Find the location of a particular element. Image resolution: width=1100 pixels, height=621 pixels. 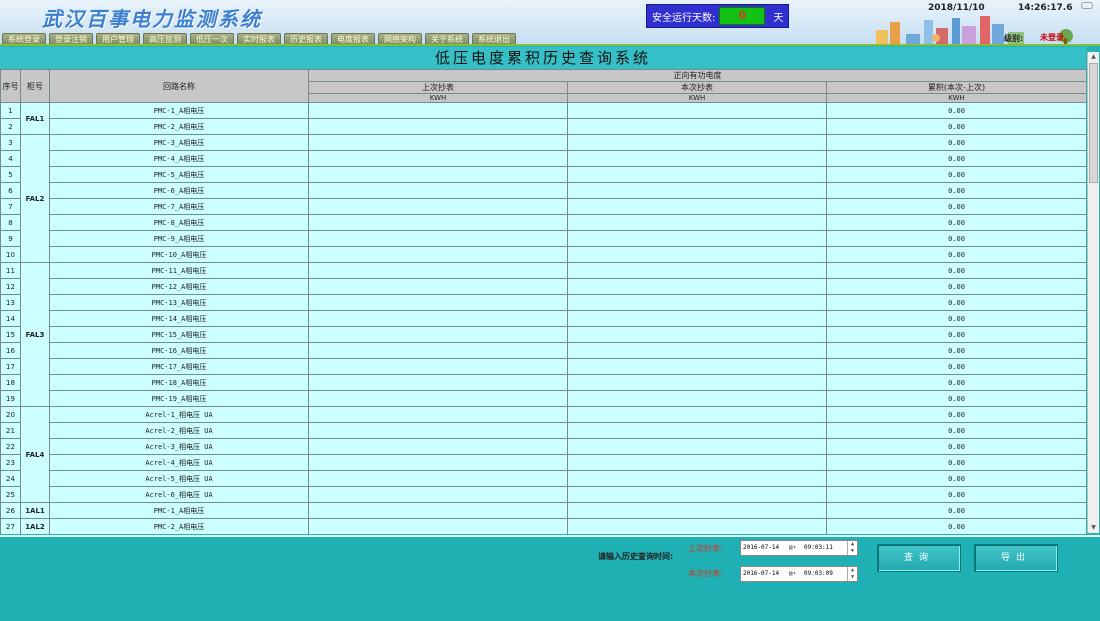

row-circuit-name: PMC-19_A相电压 is located at coordinates (179, 398).